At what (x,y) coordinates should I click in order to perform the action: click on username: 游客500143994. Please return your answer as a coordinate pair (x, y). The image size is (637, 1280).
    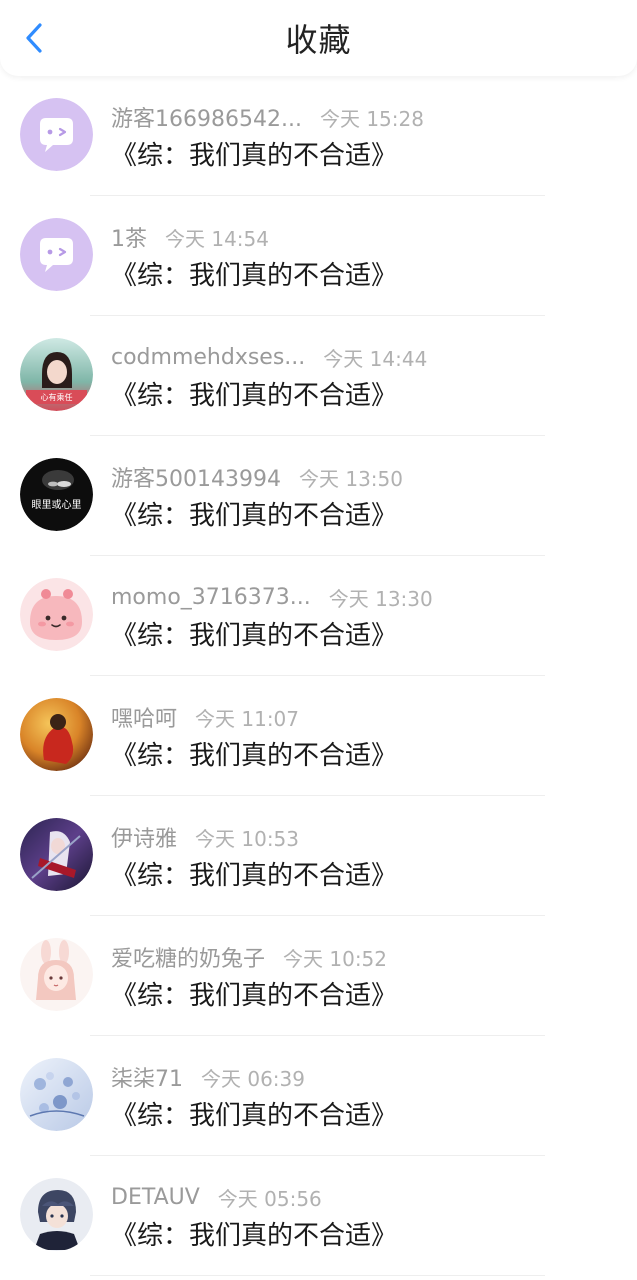
    Looking at the image, I should click on (196, 477).